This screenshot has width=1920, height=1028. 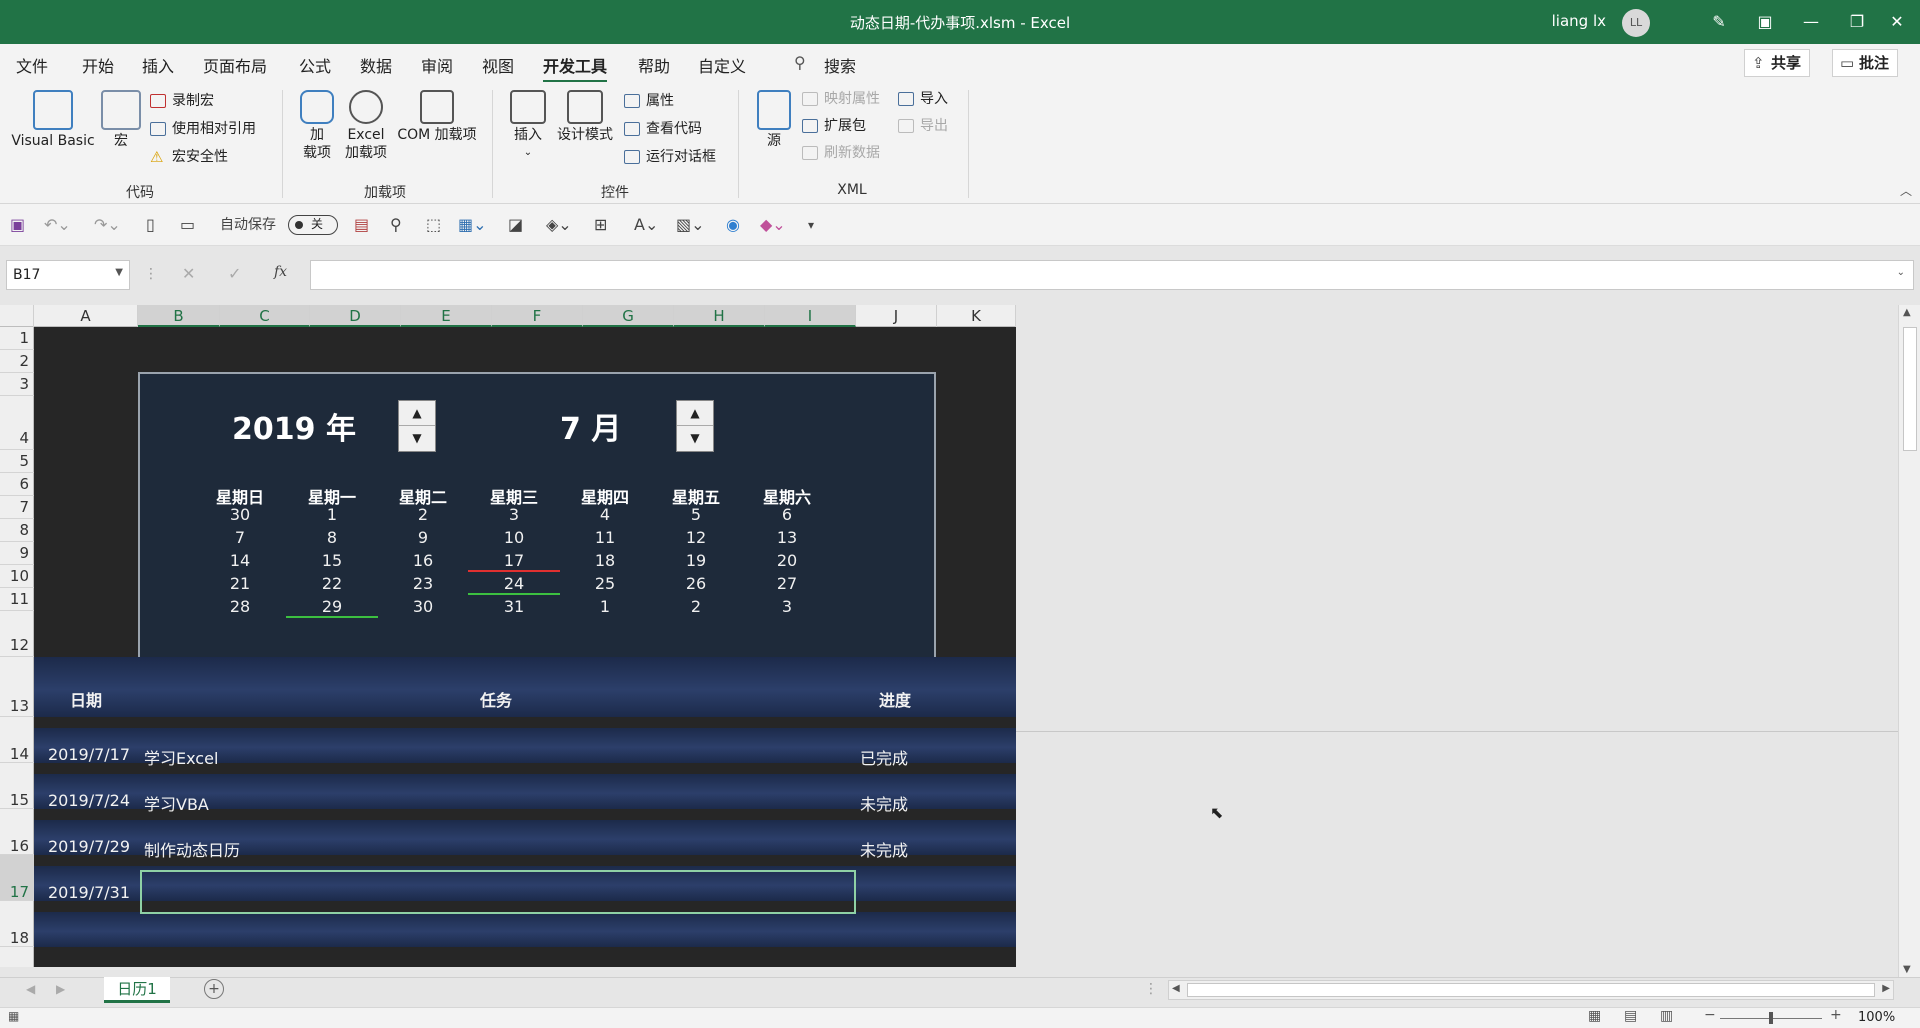 What do you see at coordinates (86, 316) in the screenshot?
I see `column-header-a: A` at bounding box center [86, 316].